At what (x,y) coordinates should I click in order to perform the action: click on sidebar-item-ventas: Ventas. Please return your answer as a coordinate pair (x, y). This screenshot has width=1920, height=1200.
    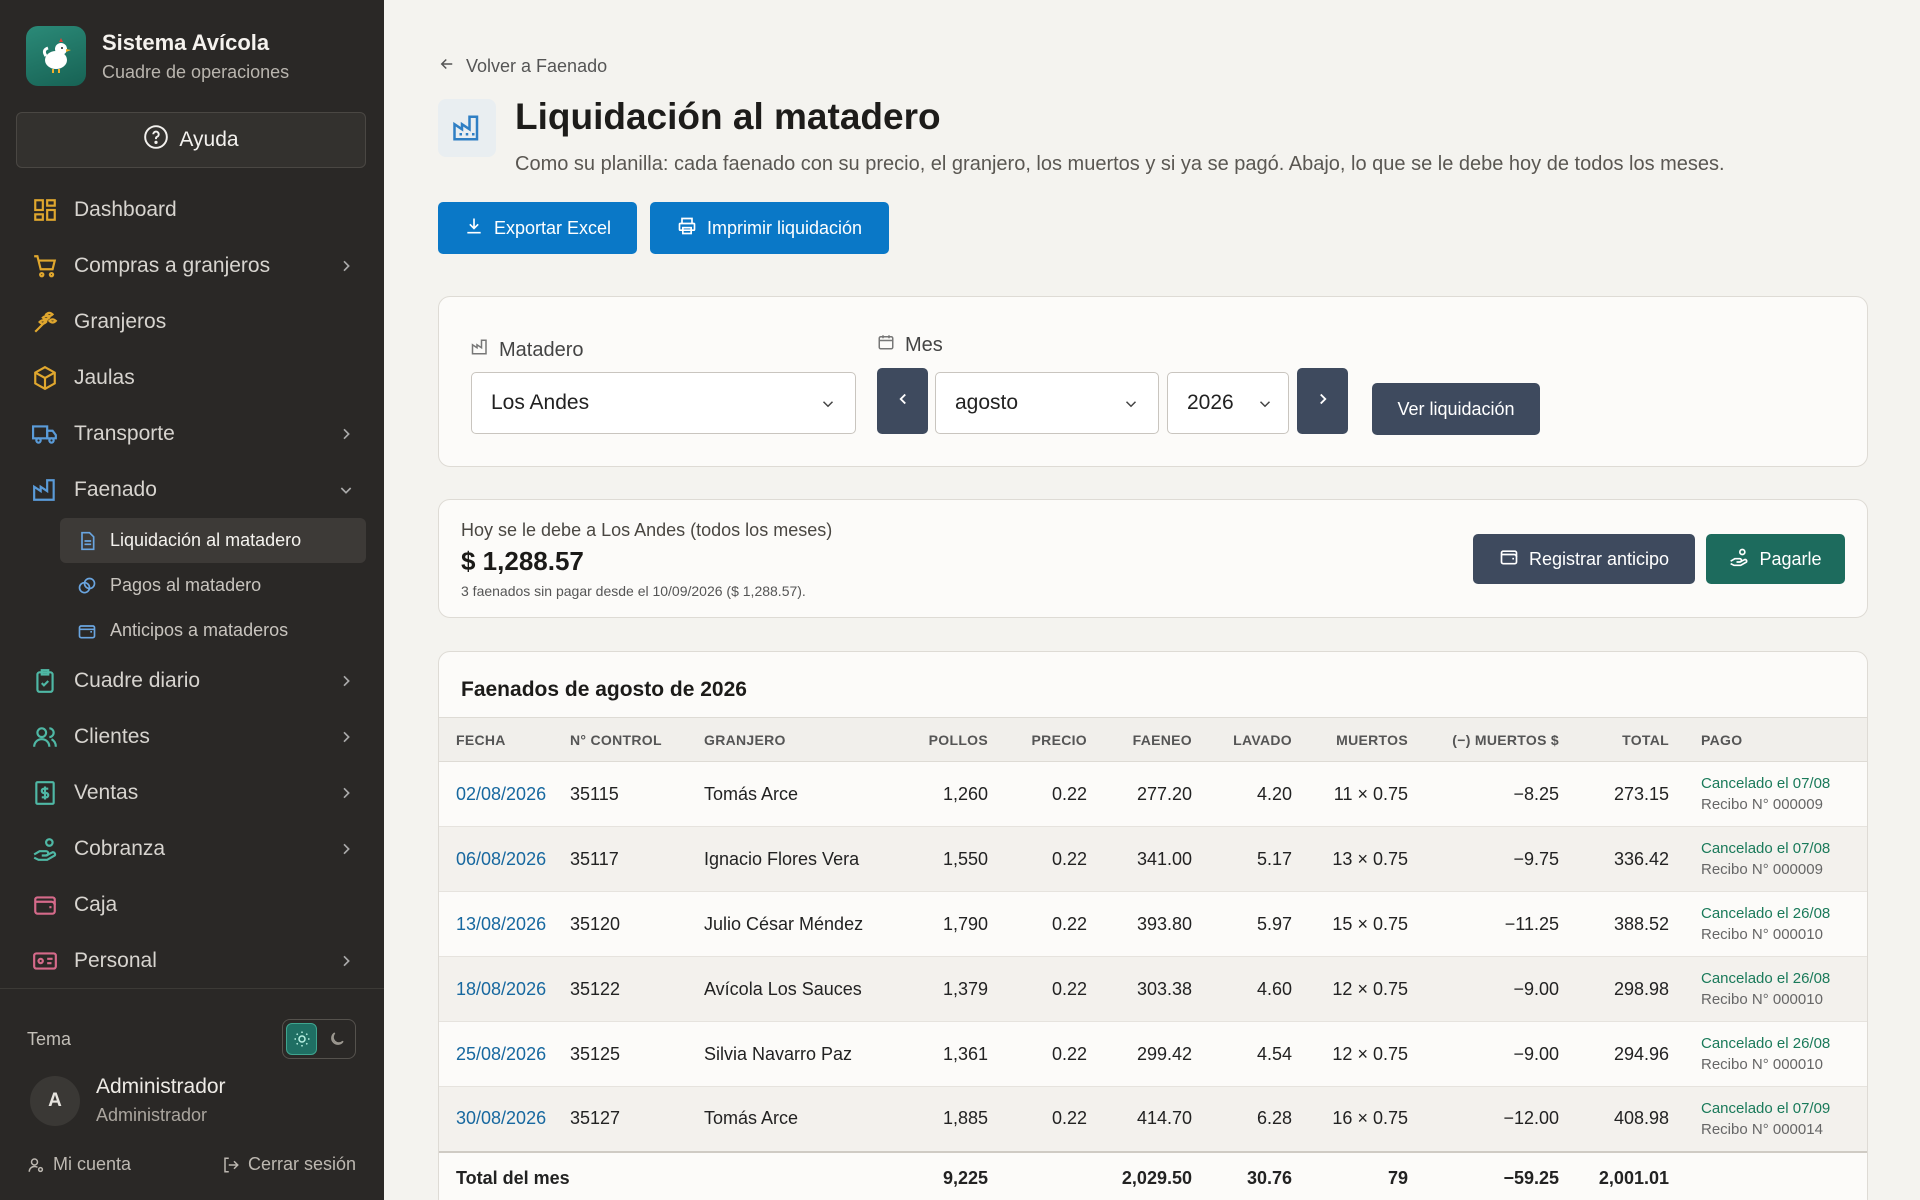
    Looking at the image, I should click on (191, 793).